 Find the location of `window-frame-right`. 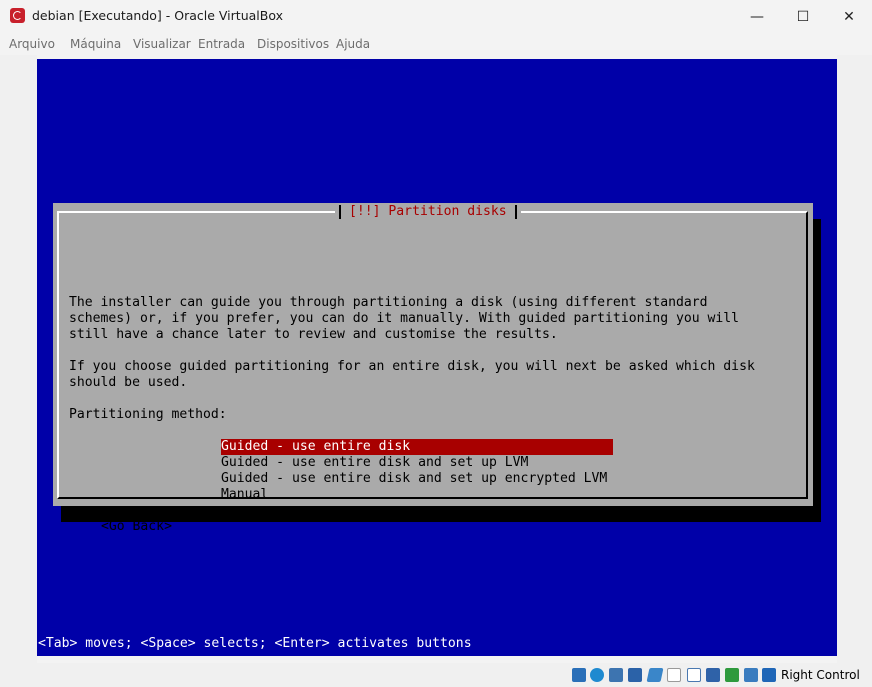

window-frame-right is located at coordinates (854, 359).